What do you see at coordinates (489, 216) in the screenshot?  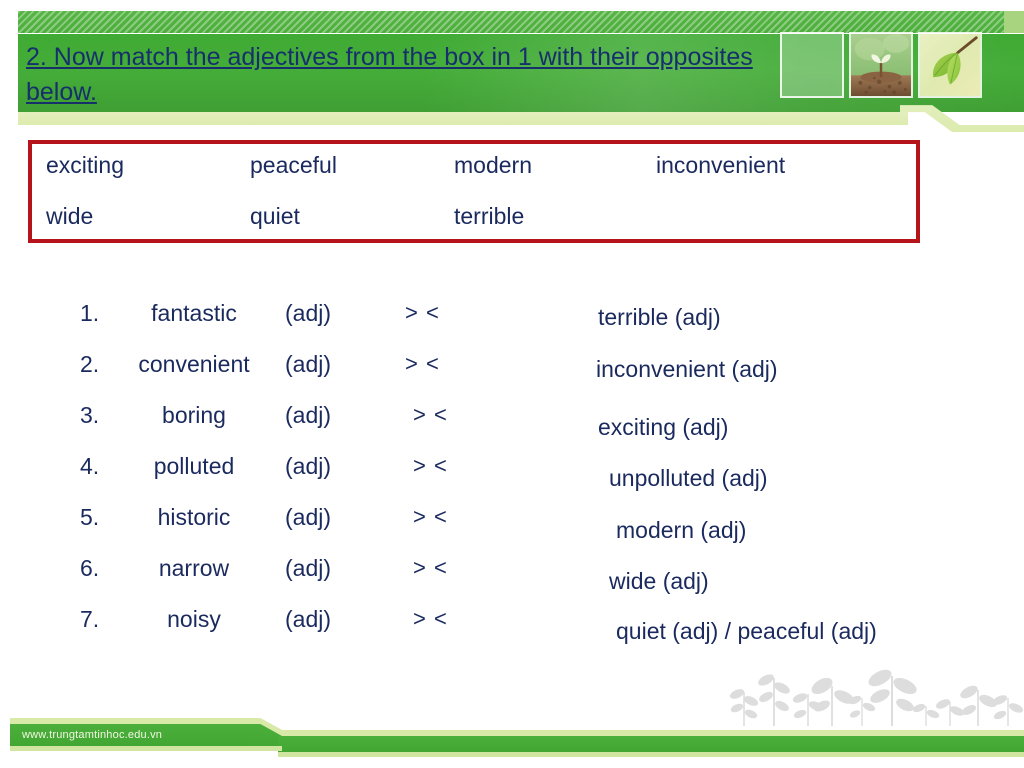 I see `word-bank-item: terrible` at bounding box center [489, 216].